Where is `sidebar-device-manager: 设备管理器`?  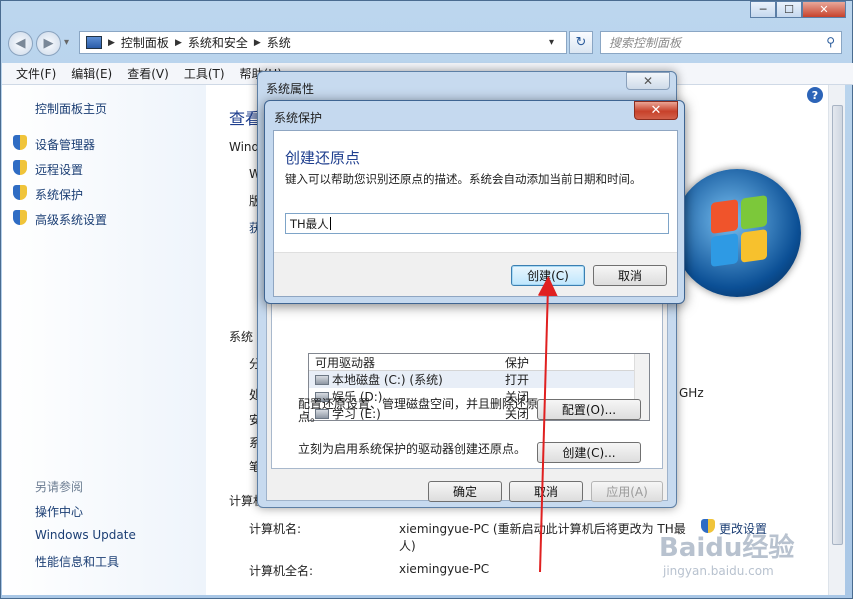 sidebar-device-manager: 设备管理器 is located at coordinates (65, 144).